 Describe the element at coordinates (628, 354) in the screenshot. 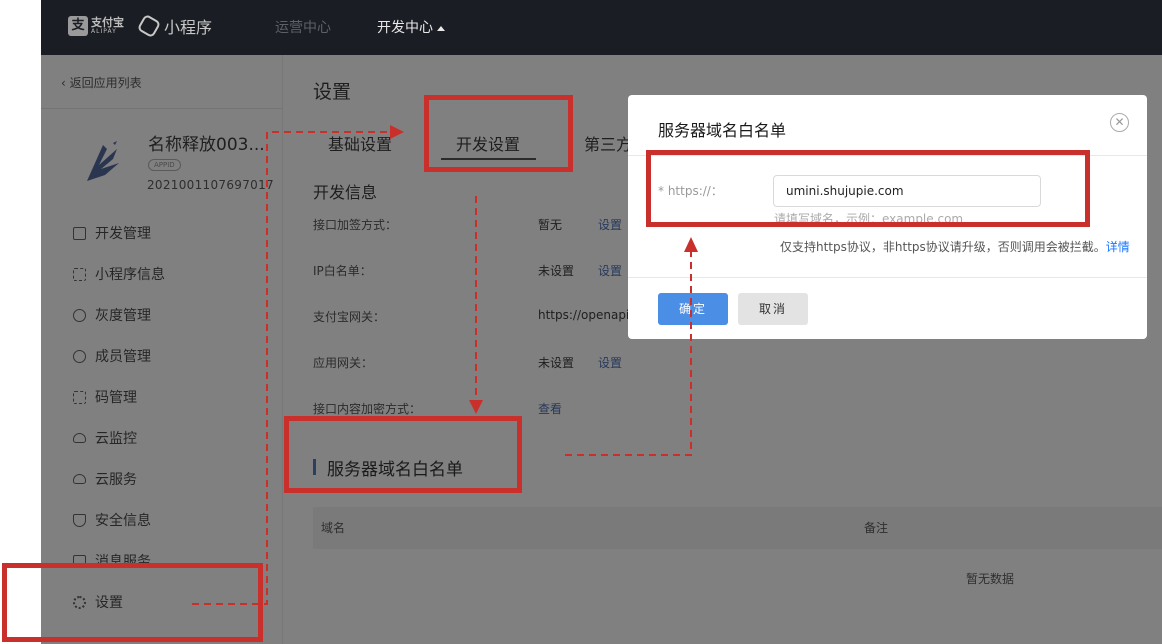

I see `arrow-heading-to-dialog` at that location.